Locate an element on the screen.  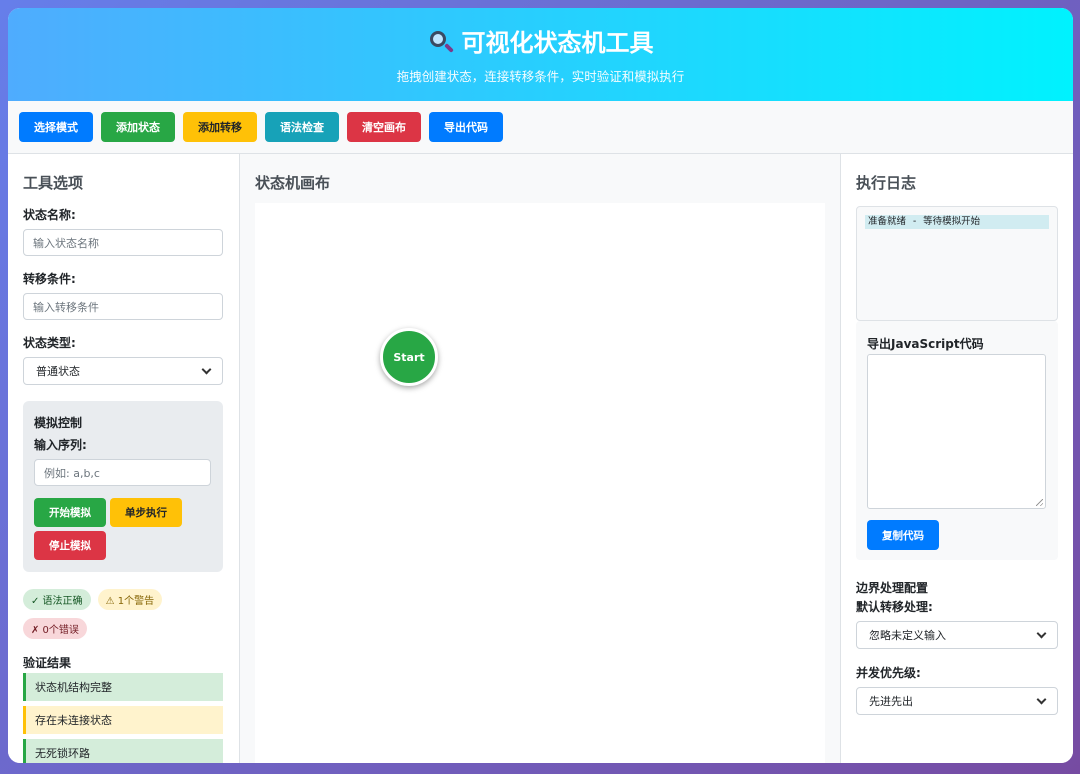
default-transition-value: 忽略未定义输入 is located at coordinates (907, 635).